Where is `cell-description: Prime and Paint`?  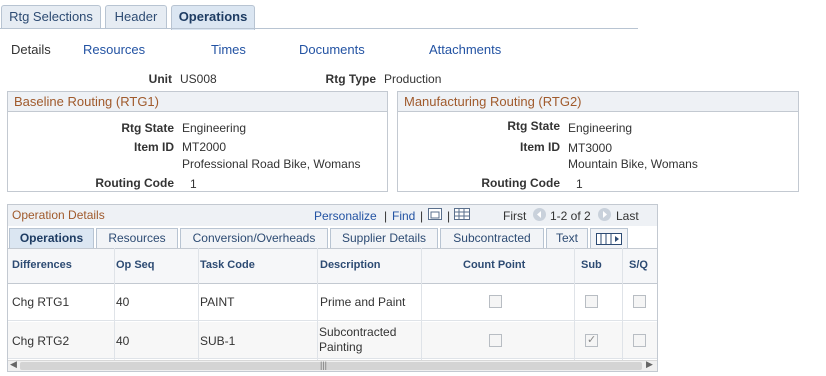
cell-description: Prime and Paint is located at coordinates (363, 302).